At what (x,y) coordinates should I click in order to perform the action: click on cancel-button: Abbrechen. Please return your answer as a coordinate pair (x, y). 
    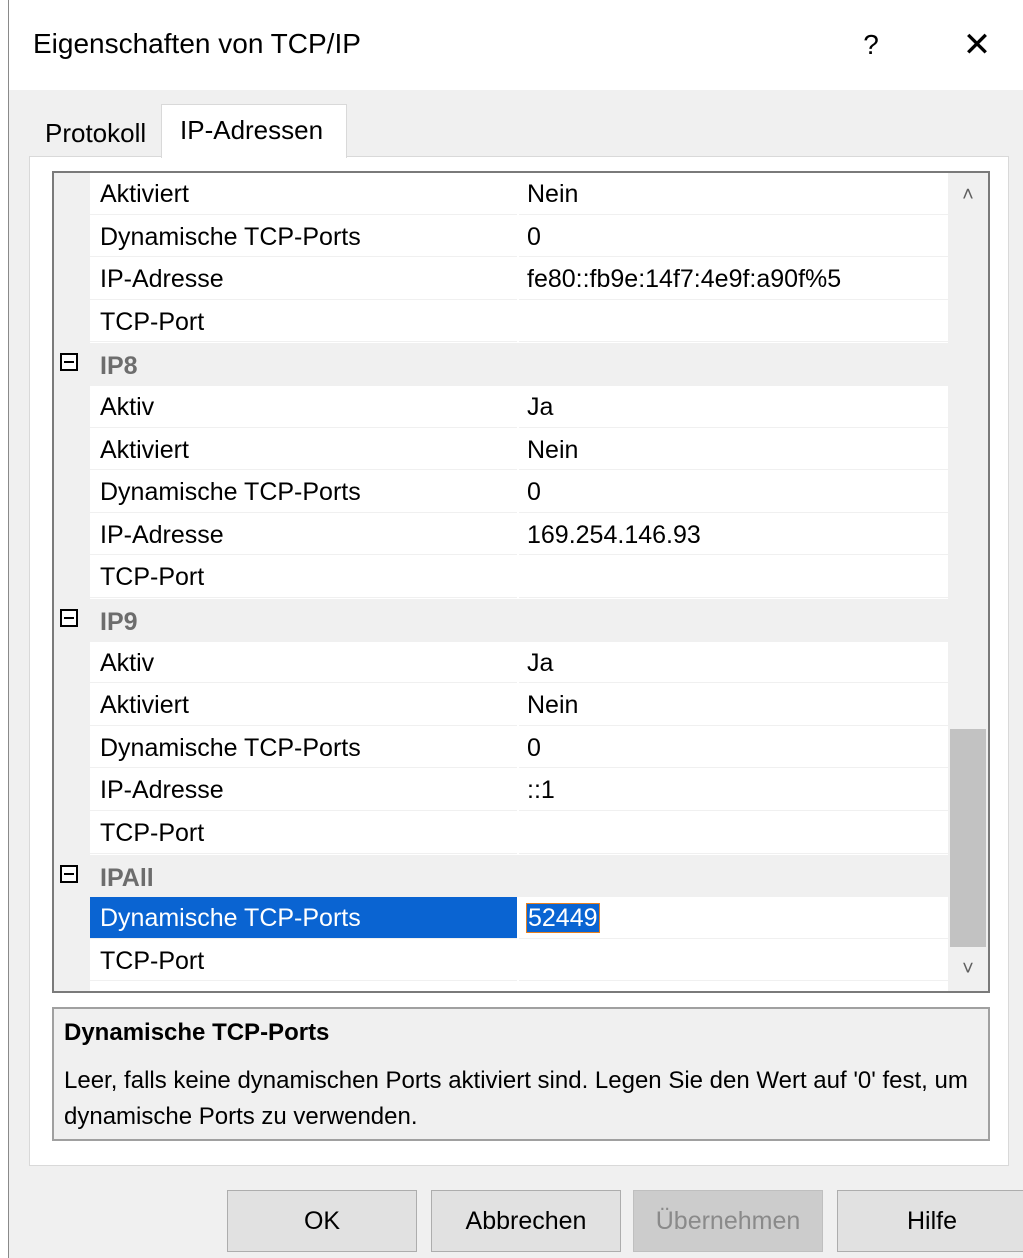
    Looking at the image, I should click on (526, 1221).